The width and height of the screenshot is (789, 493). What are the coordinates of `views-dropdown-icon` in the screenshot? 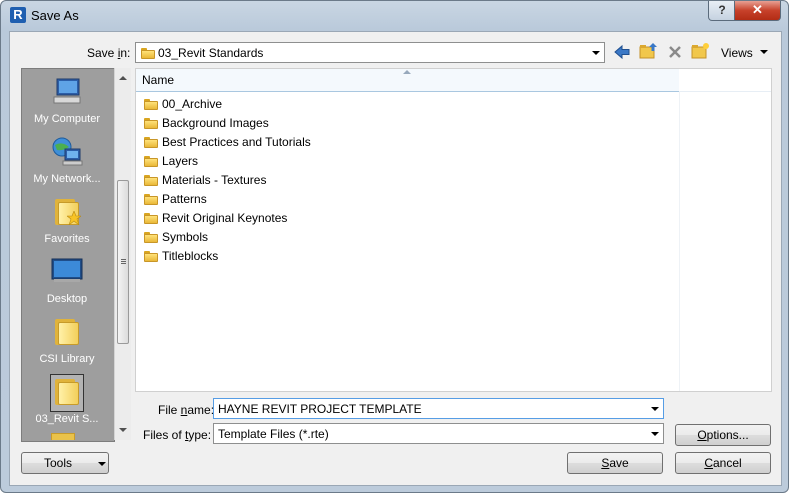 It's located at (764, 52).